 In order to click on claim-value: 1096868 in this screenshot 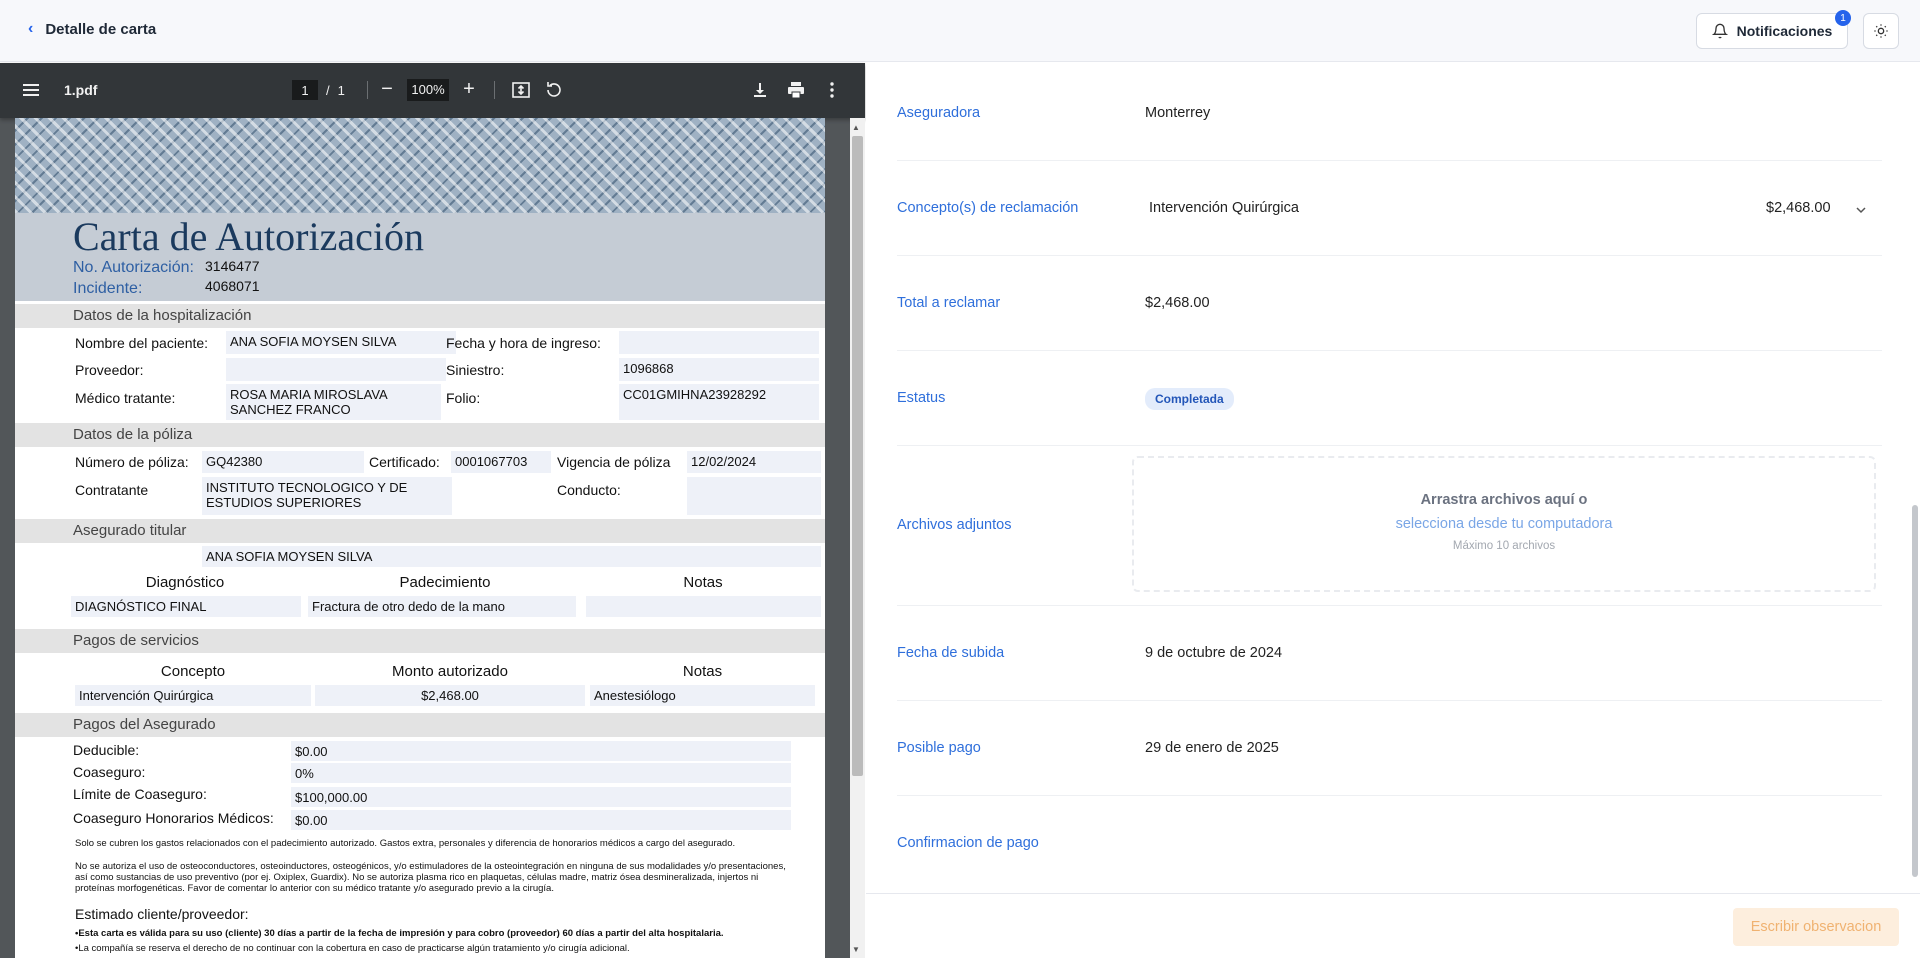, I will do `click(719, 369)`.